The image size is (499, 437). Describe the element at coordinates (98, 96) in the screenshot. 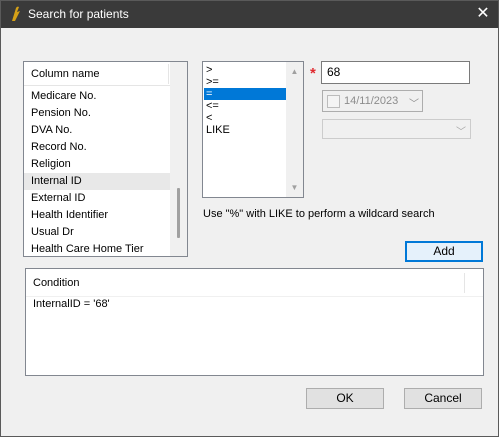

I see `list-item: Medicare No.` at that location.